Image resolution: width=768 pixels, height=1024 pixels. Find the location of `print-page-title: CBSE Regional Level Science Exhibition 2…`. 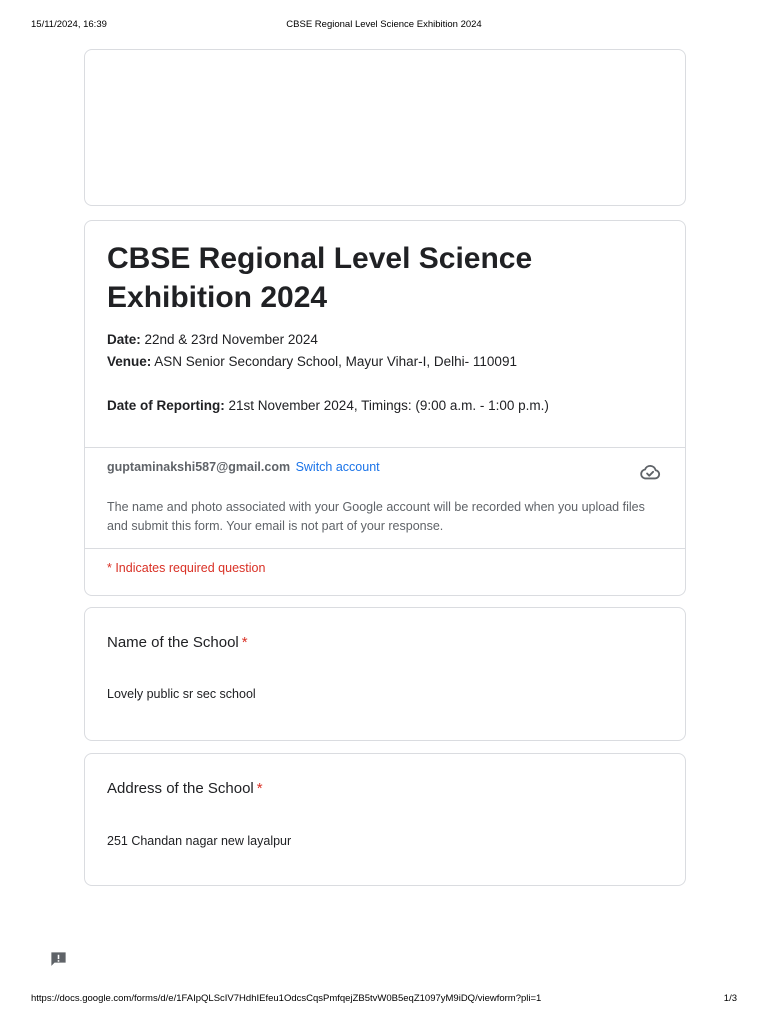

print-page-title: CBSE Regional Level Science Exhibition 2… is located at coordinates (384, 24).